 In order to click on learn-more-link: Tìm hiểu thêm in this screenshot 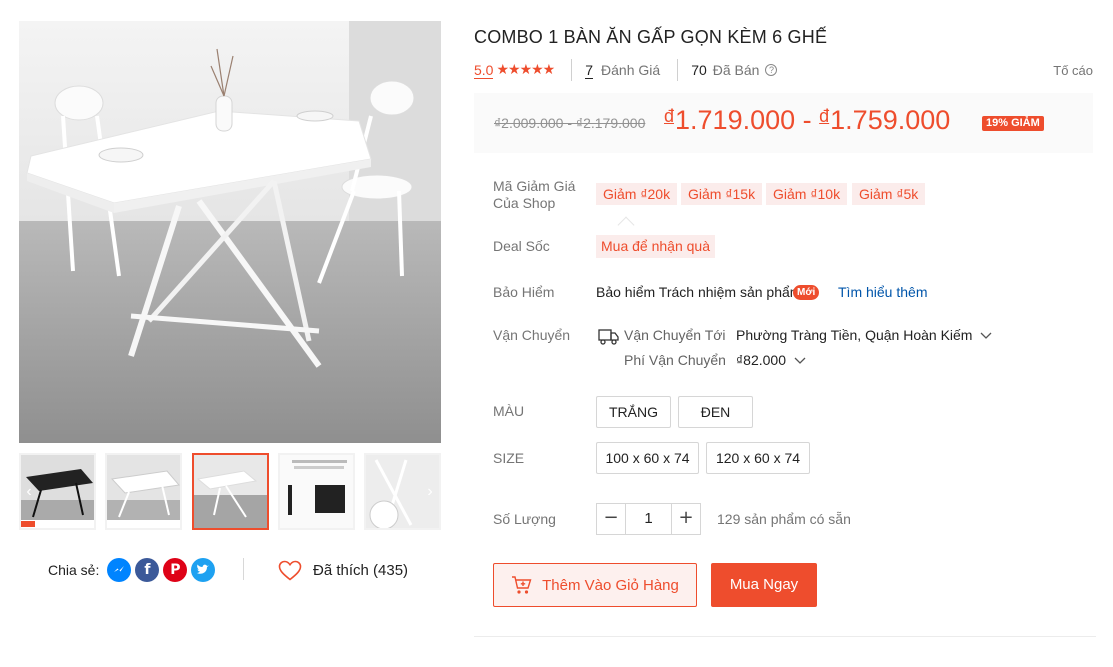, I will do `click(882, 292)`.